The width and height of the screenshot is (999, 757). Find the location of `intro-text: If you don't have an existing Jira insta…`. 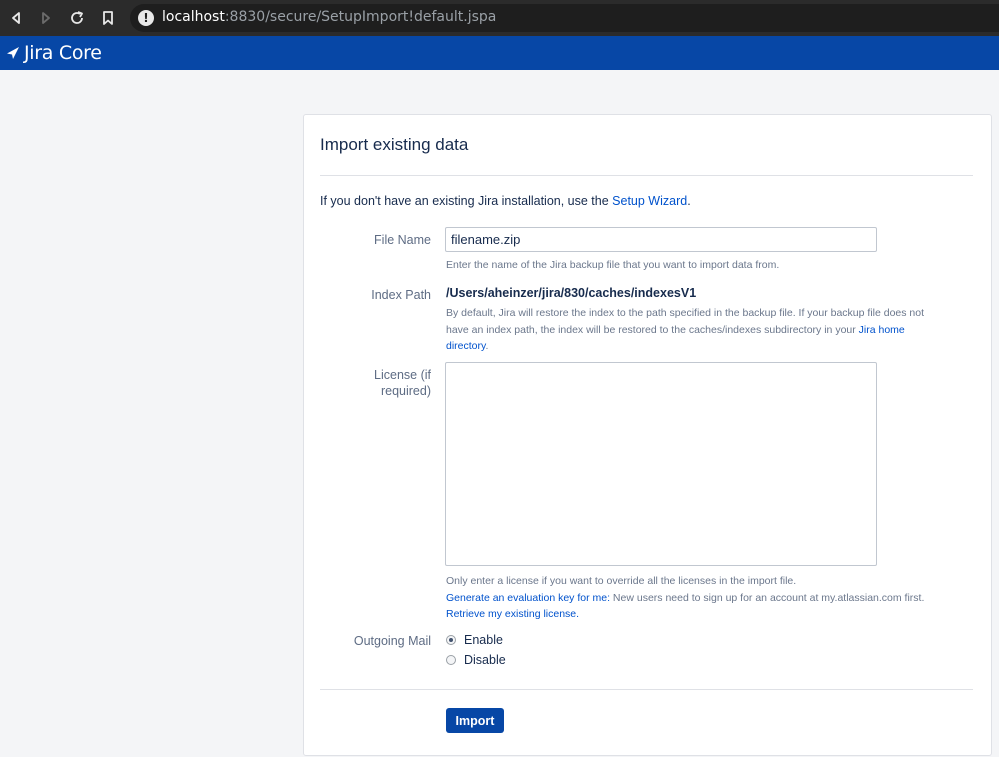

intro-text: If you don't have an existing Jira insta… is located at coordinates (505, 201).